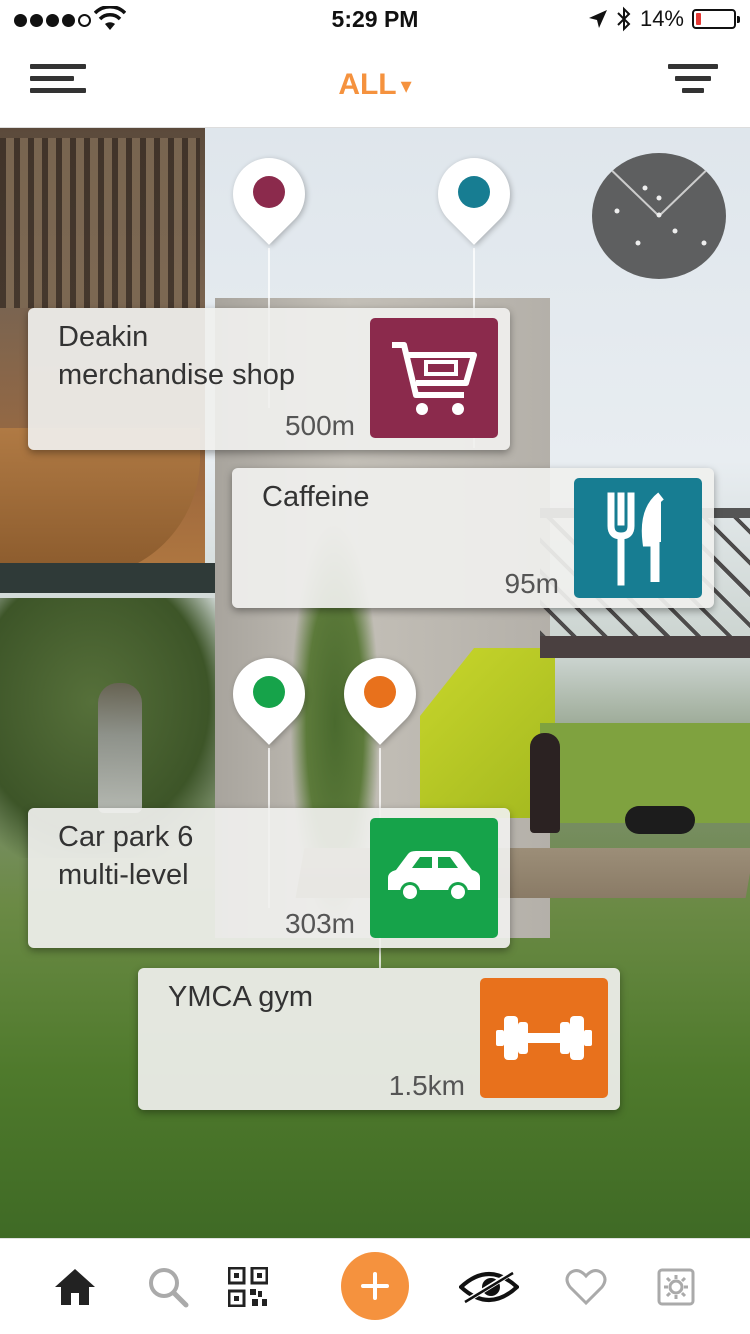 The width and height of the screenshot is (750, 1334). I want to click on poi-name: YMCA gym, so click(241, 997).